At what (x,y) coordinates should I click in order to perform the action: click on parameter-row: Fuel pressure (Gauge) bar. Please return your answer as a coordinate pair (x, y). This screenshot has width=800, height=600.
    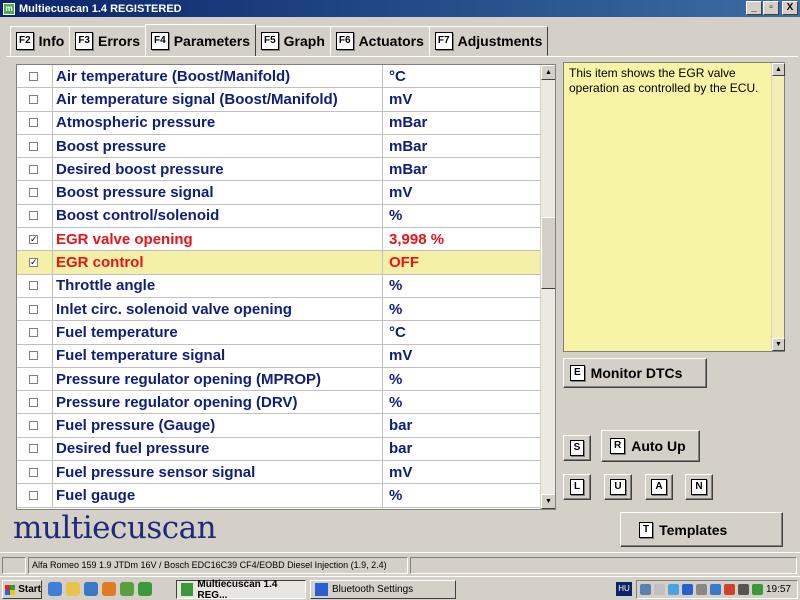
    Looking at the image, I should click on (279, 426).